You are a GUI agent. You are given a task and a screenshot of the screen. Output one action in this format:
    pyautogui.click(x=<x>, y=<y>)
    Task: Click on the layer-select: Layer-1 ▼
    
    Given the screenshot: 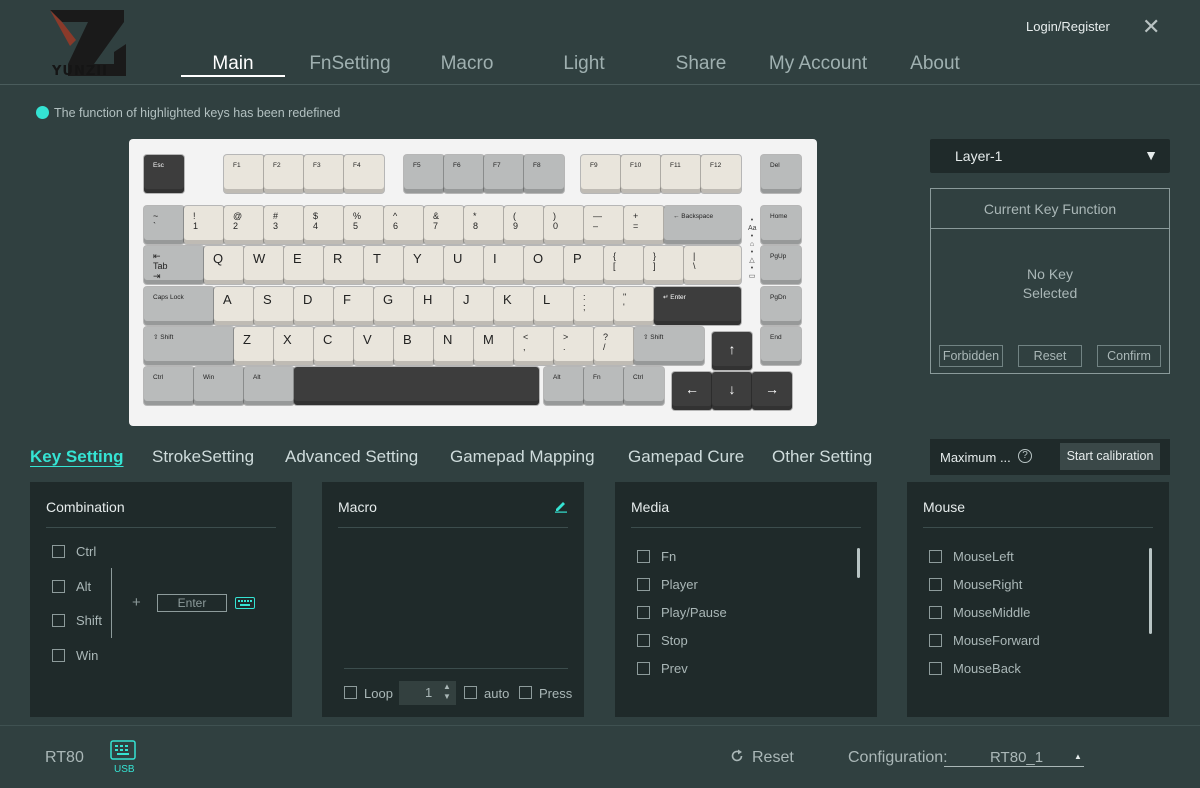 What is the action you would take?
    pyautogui.click(x=1050, y=156)
    